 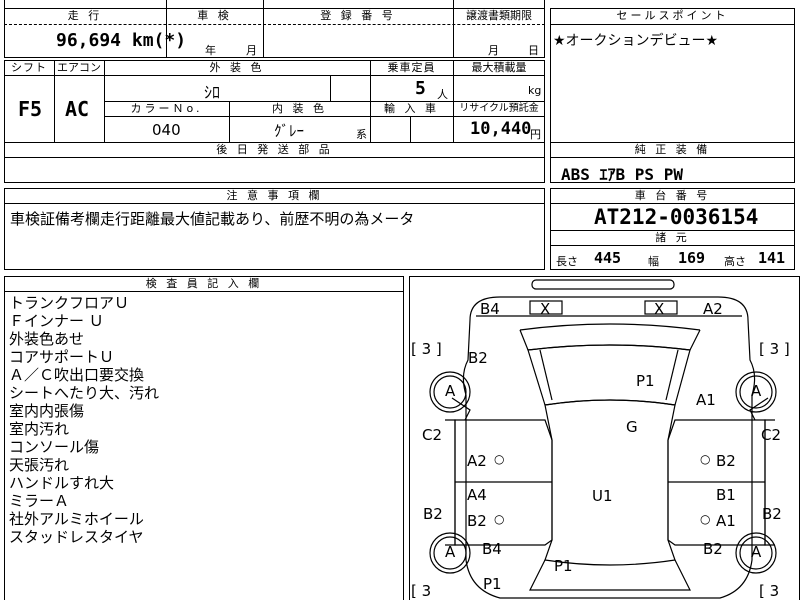 I want to click on rear-fender-right-grade: B2, so click(x=713, y=549).